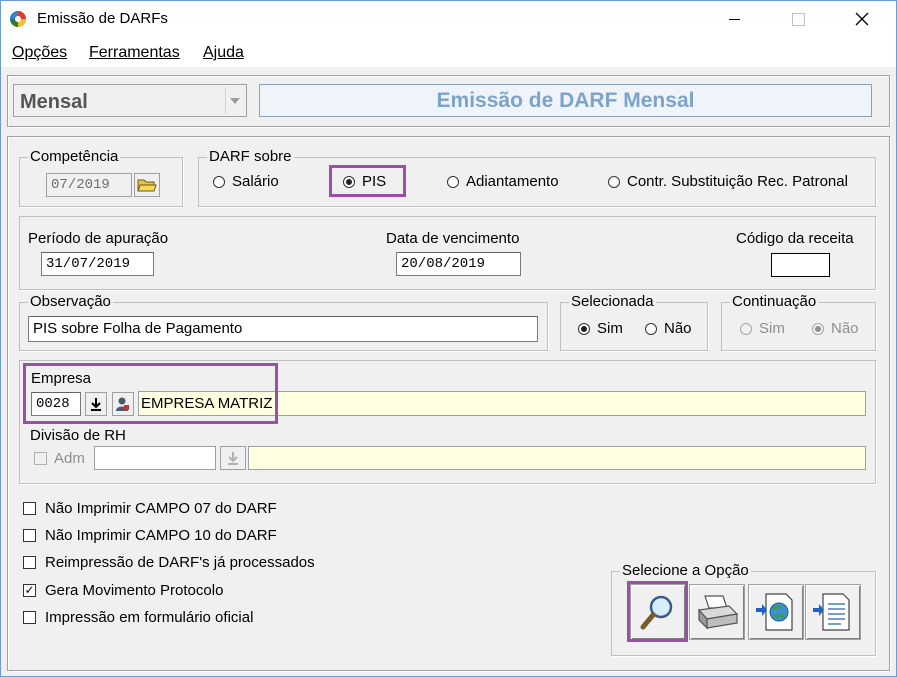  I want to click on empresa-lookup-button, so click(96, 404).